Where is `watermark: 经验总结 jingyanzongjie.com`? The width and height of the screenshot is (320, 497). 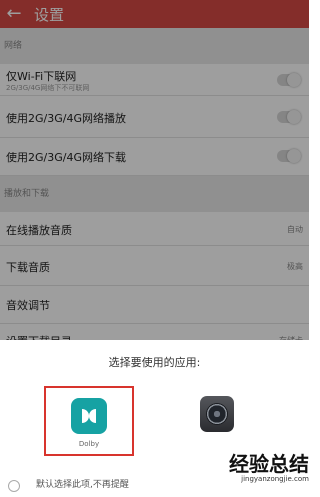 watermark: 经验总结 jingyanzongjie.com is located at coordinates (259, 475).